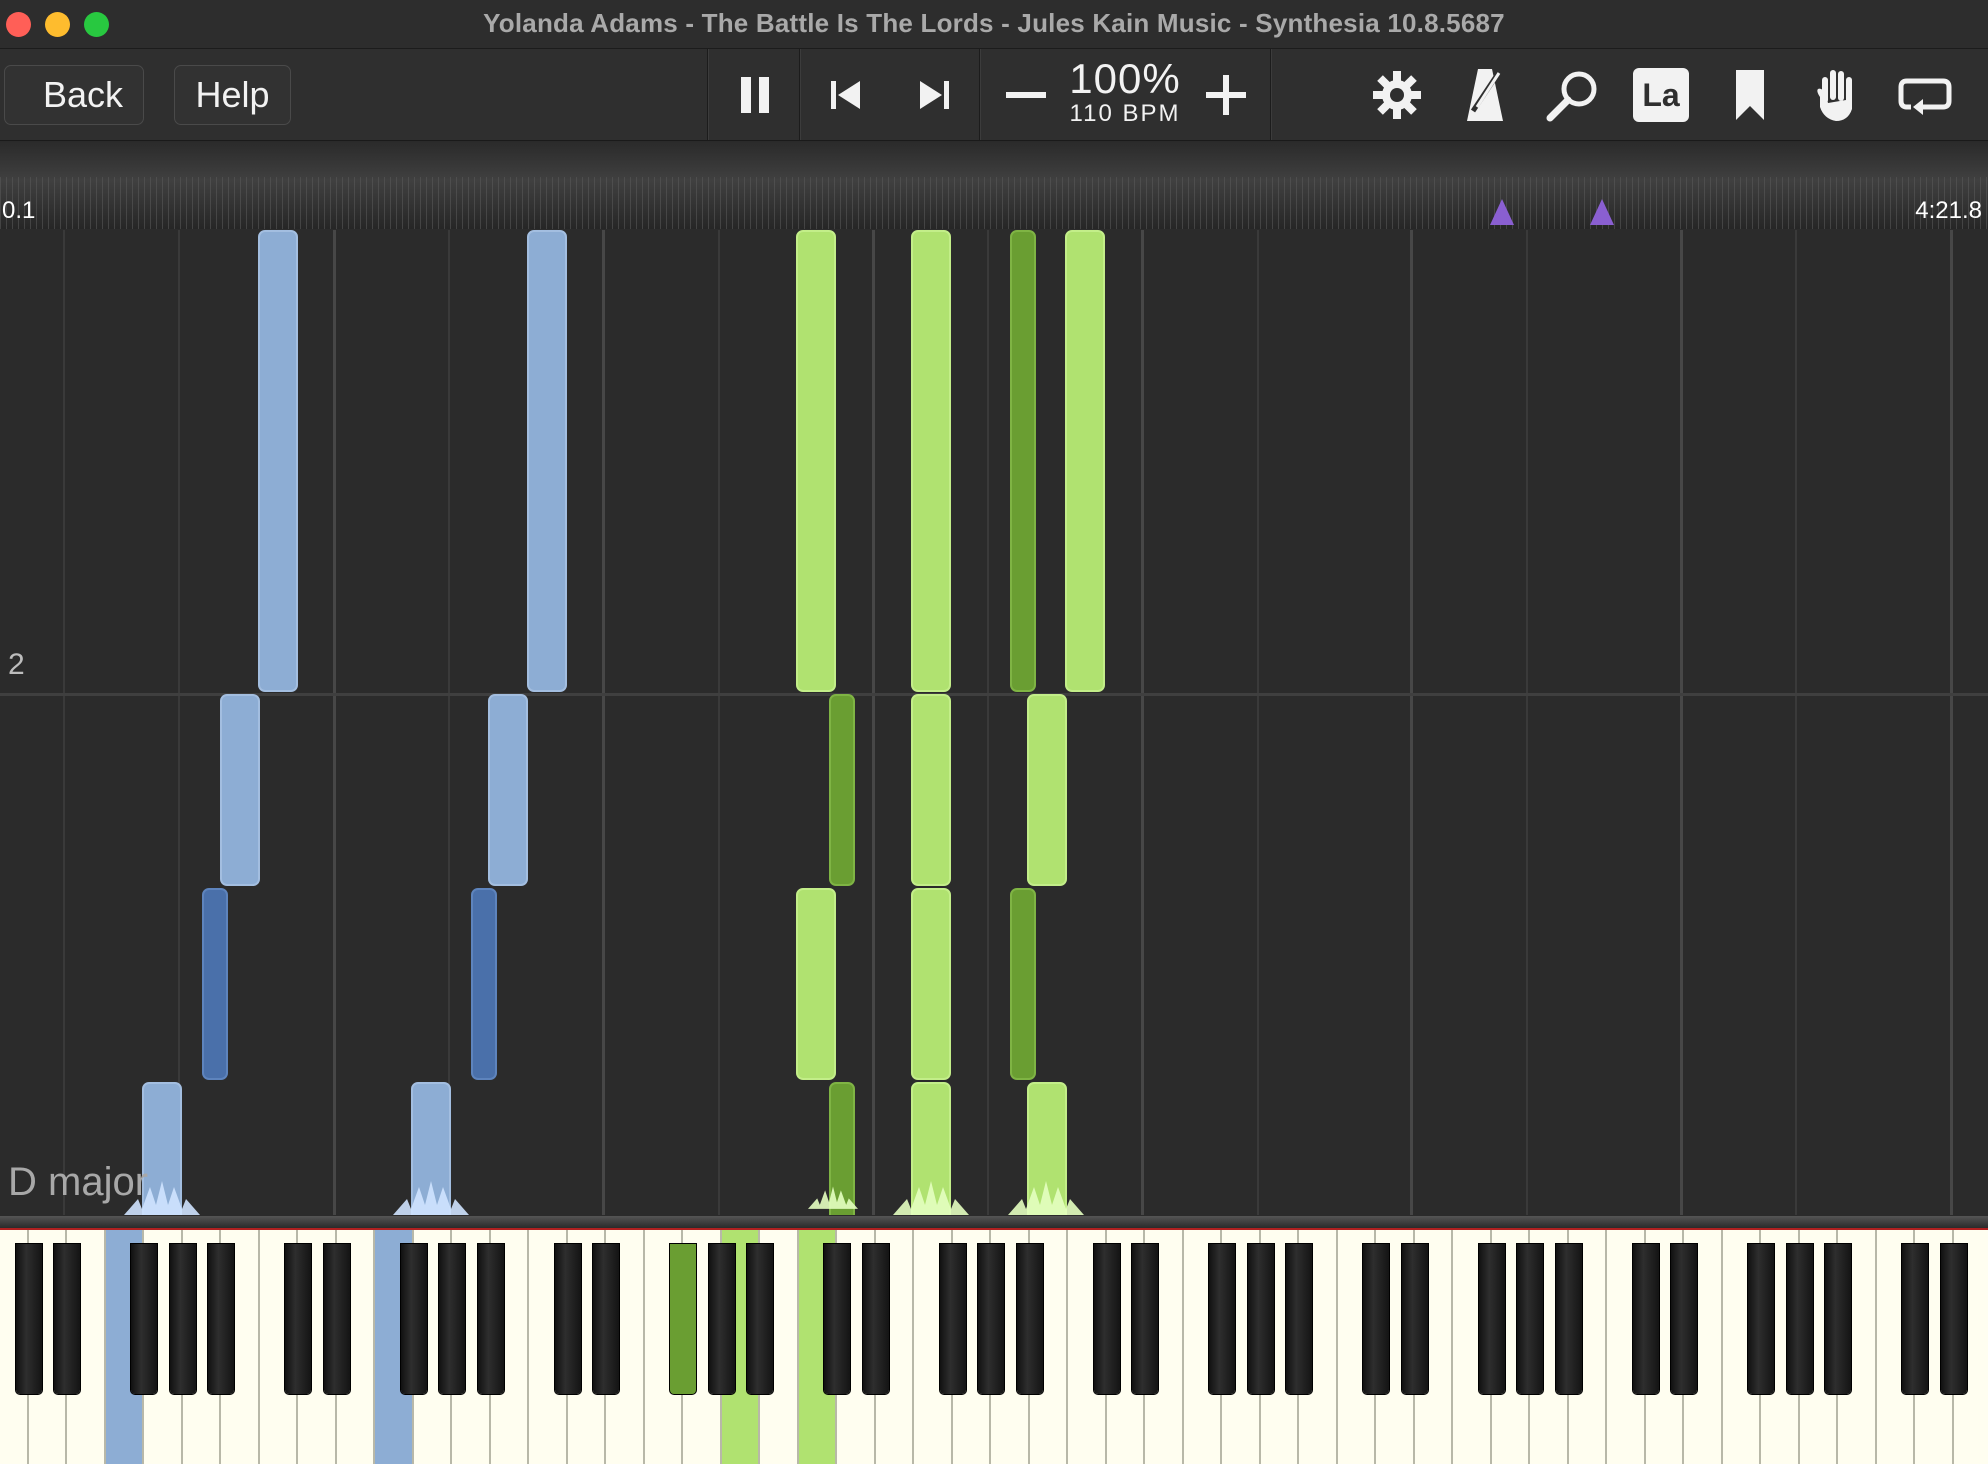 The image size is (1988, 1464). I want to click on skip-forward-icon, so click(934, 95).